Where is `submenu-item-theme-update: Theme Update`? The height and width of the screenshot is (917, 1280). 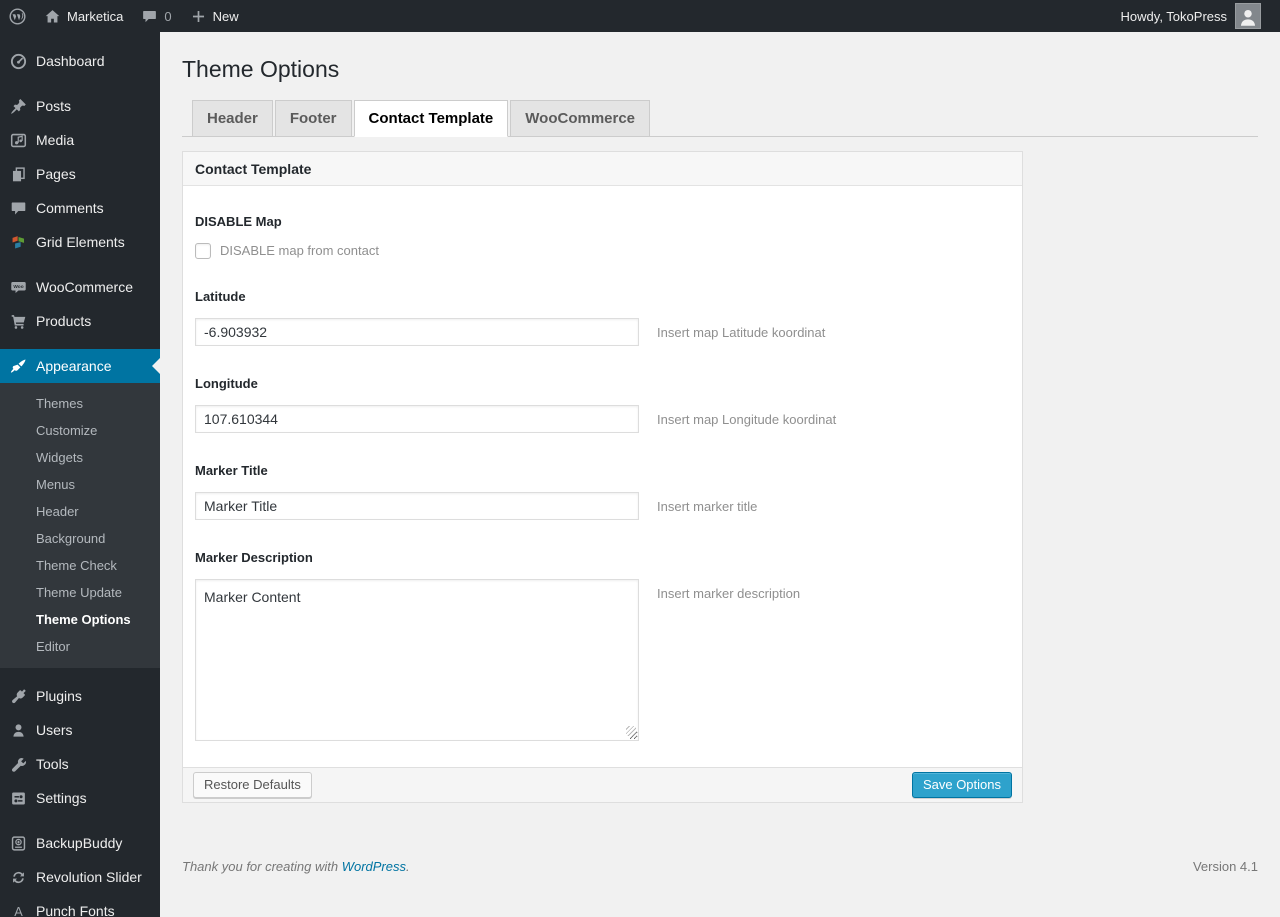 submenu-item-theme-update: Theme Update is located at coordinates (80, 592).